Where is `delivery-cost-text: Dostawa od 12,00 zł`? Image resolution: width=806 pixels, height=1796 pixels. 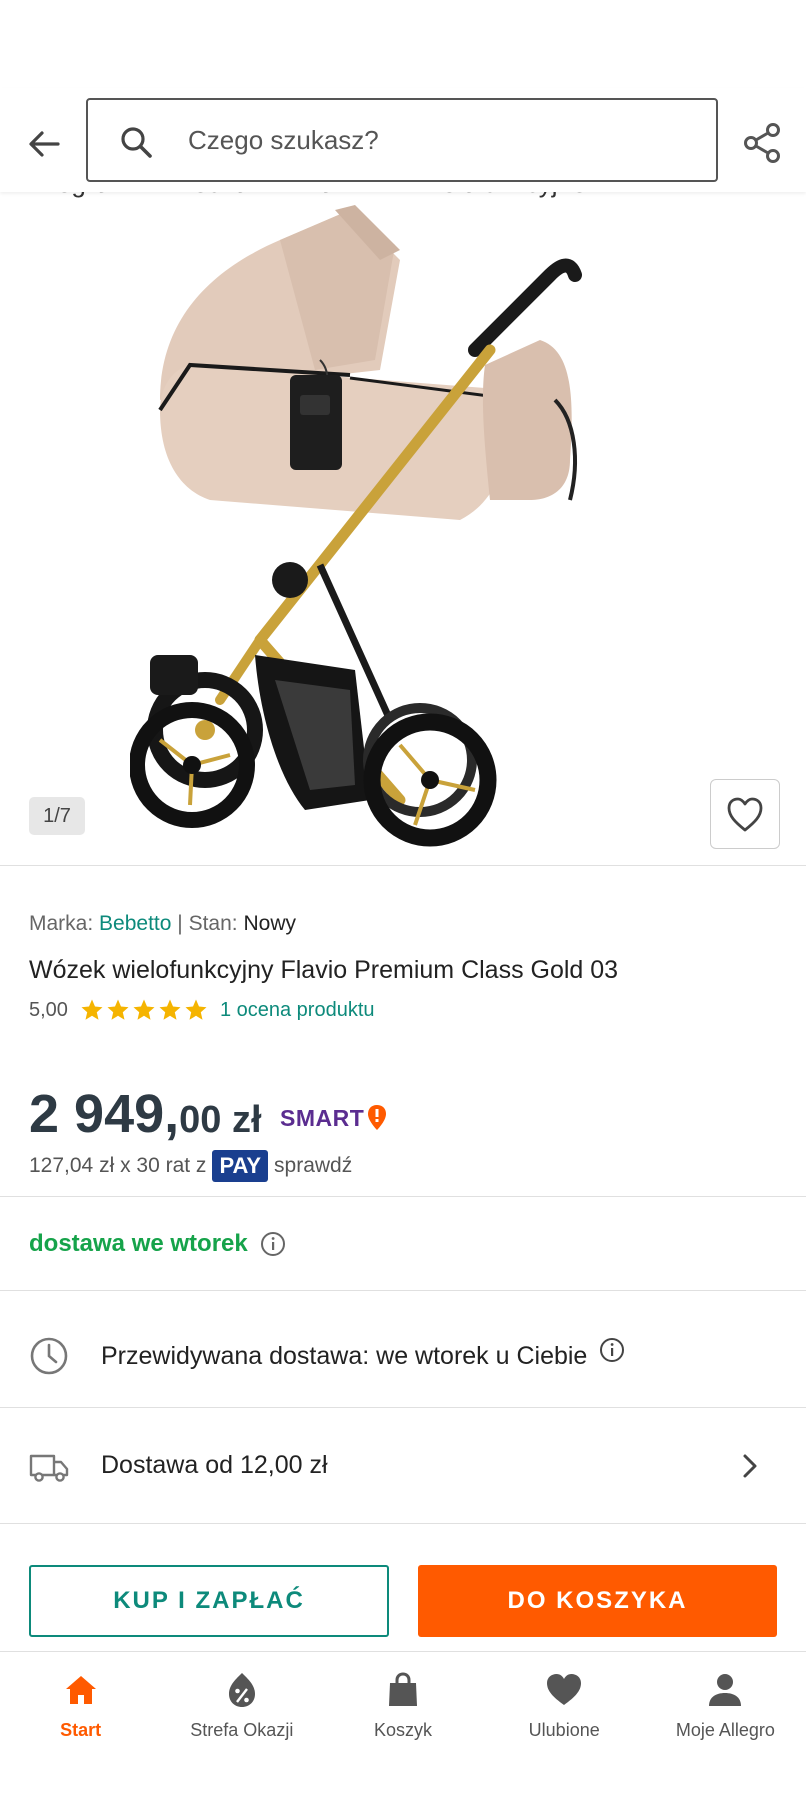 delivery-cost-text: Dostawa od 12,00 zł is located at coordinates (214, 1465).